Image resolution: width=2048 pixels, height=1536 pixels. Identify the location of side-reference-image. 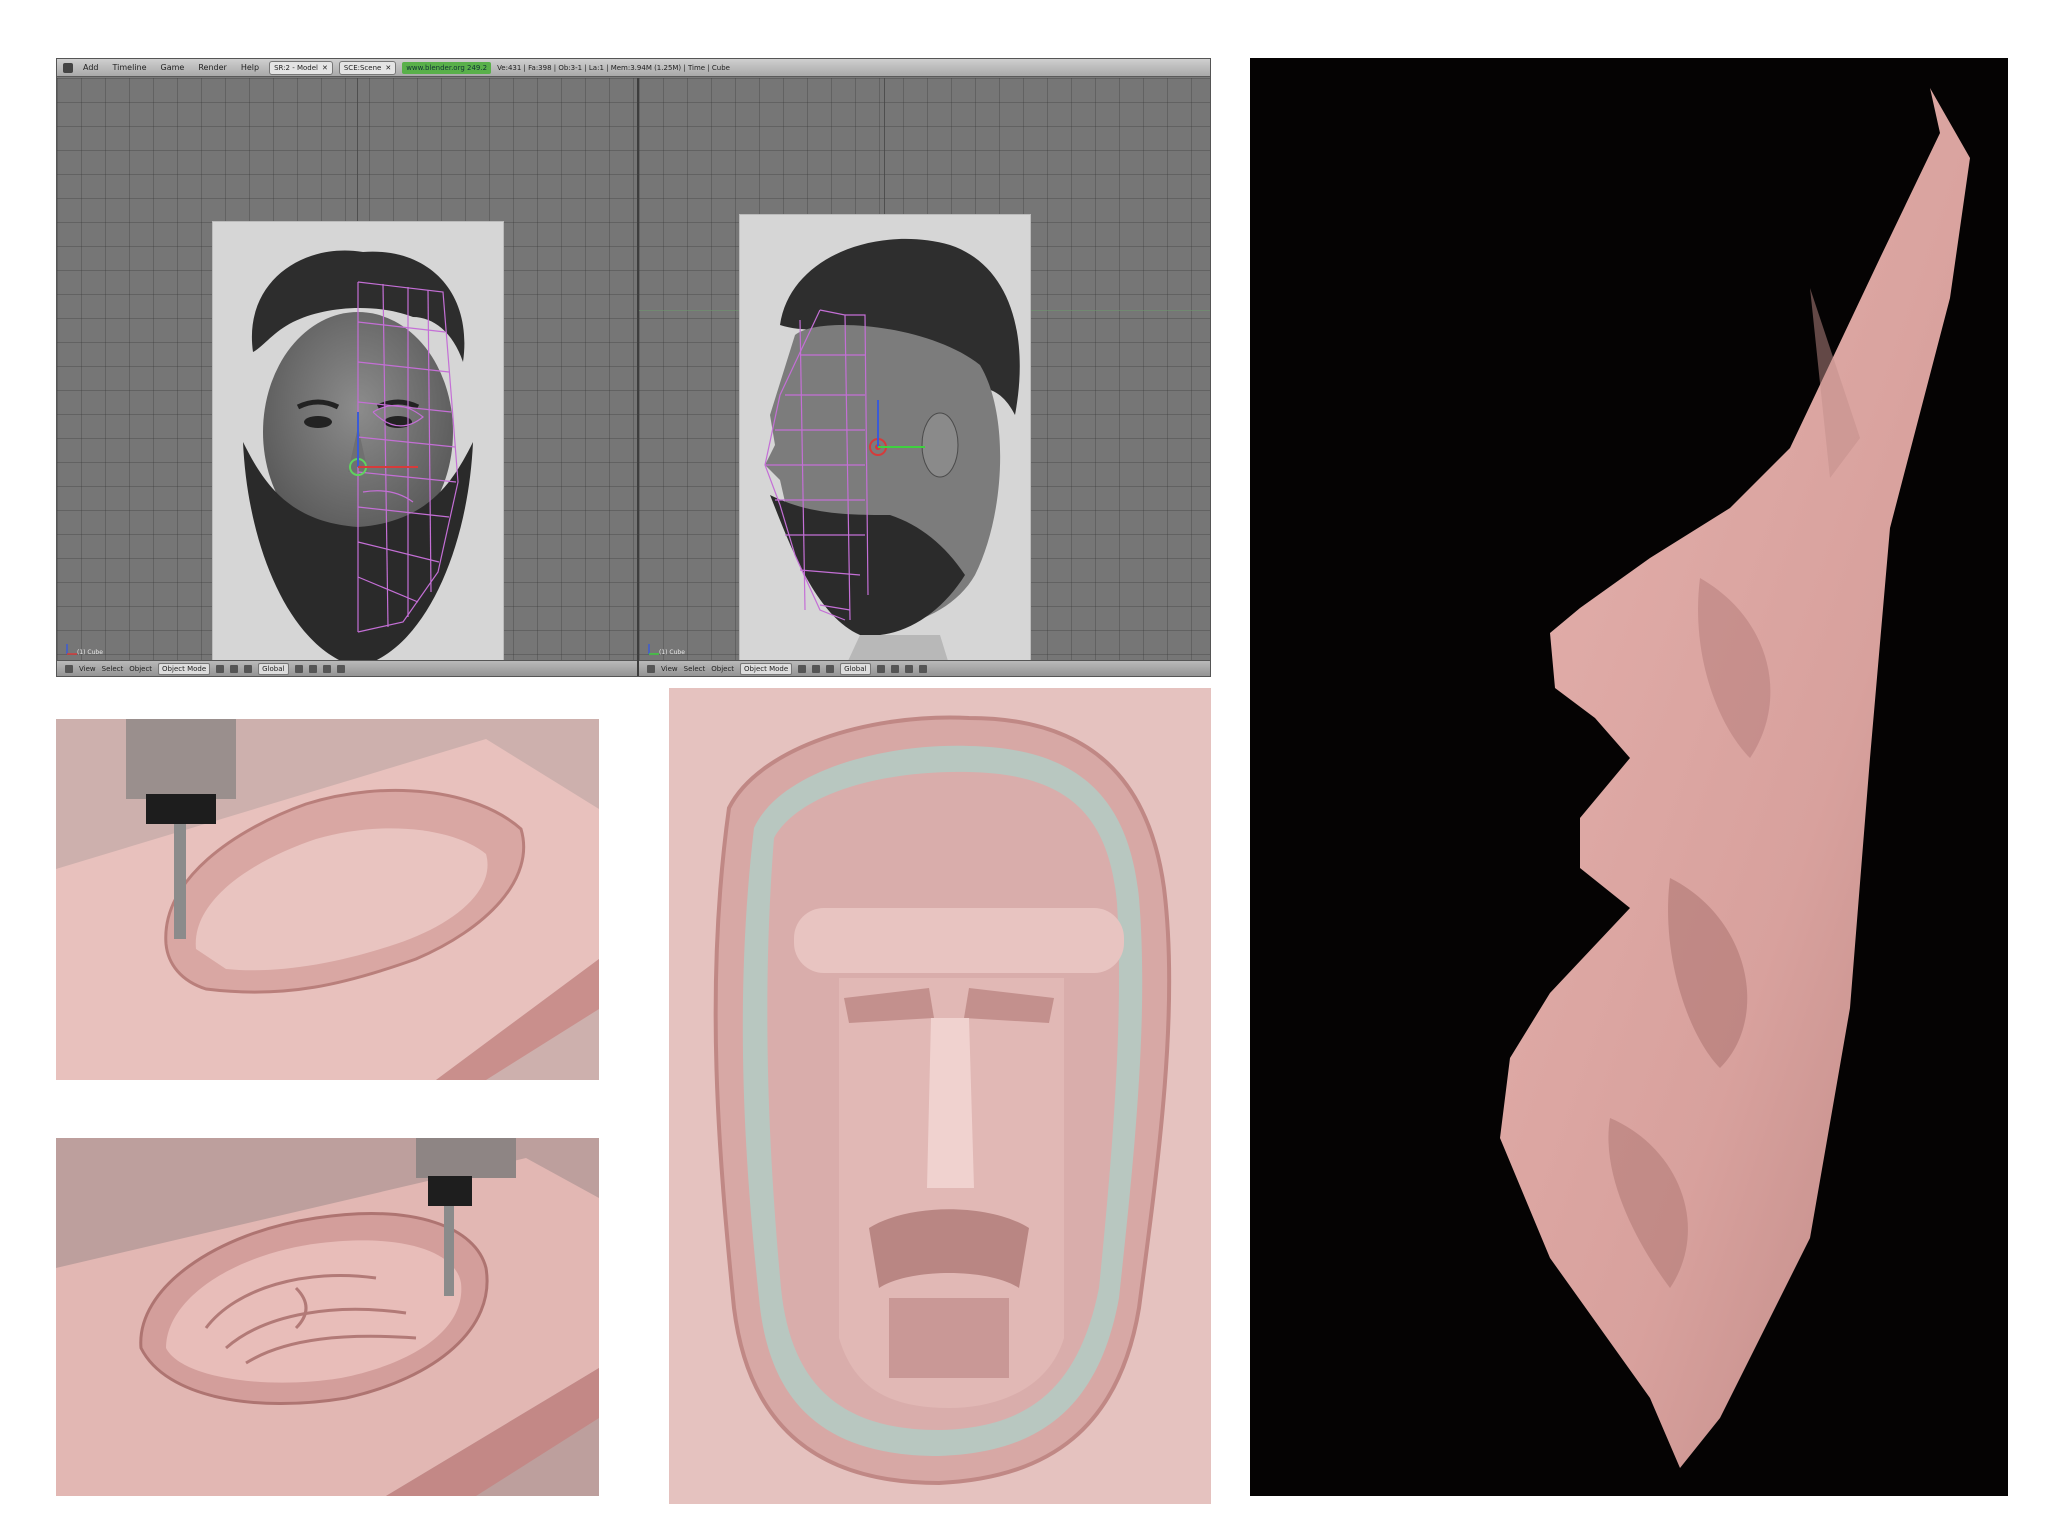
(885, 445).